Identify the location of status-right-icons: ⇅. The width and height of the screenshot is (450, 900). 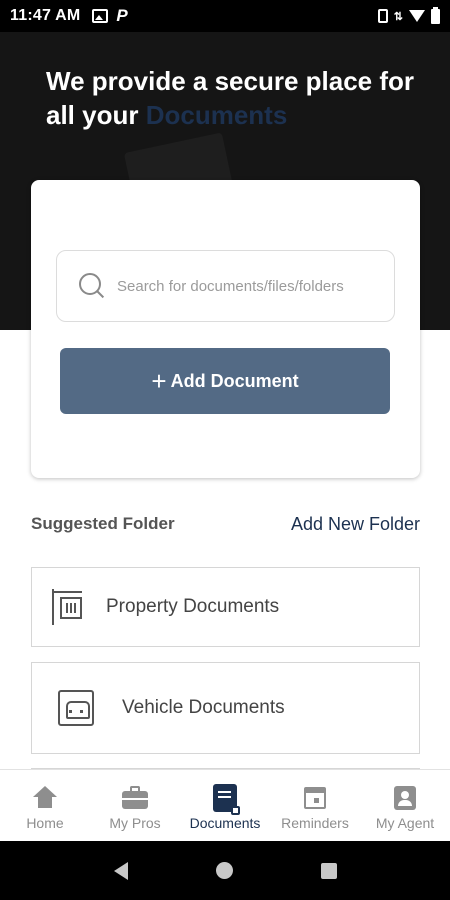
(408, 15).